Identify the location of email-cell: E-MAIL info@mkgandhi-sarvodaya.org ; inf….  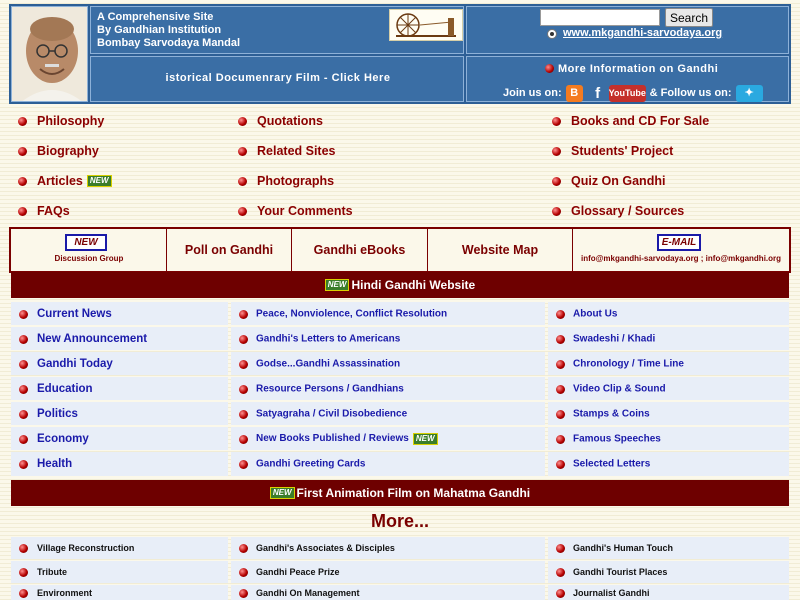
(681, 250).